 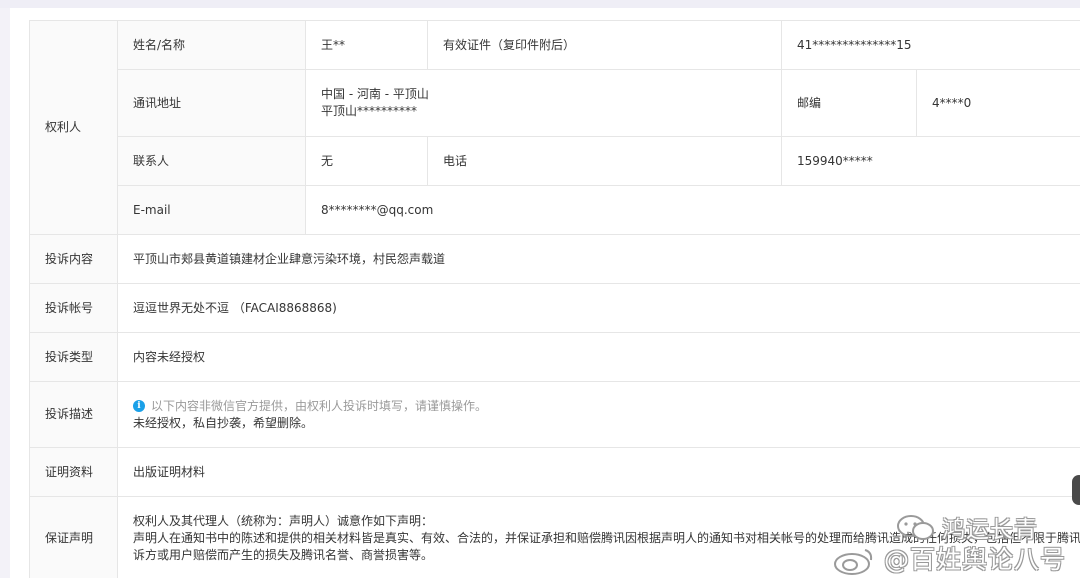 What do you see at coordinates (73, 414) in the screenshot?
I see `complaint-description-label: 投诉描述` at bounding box center [73, 414].